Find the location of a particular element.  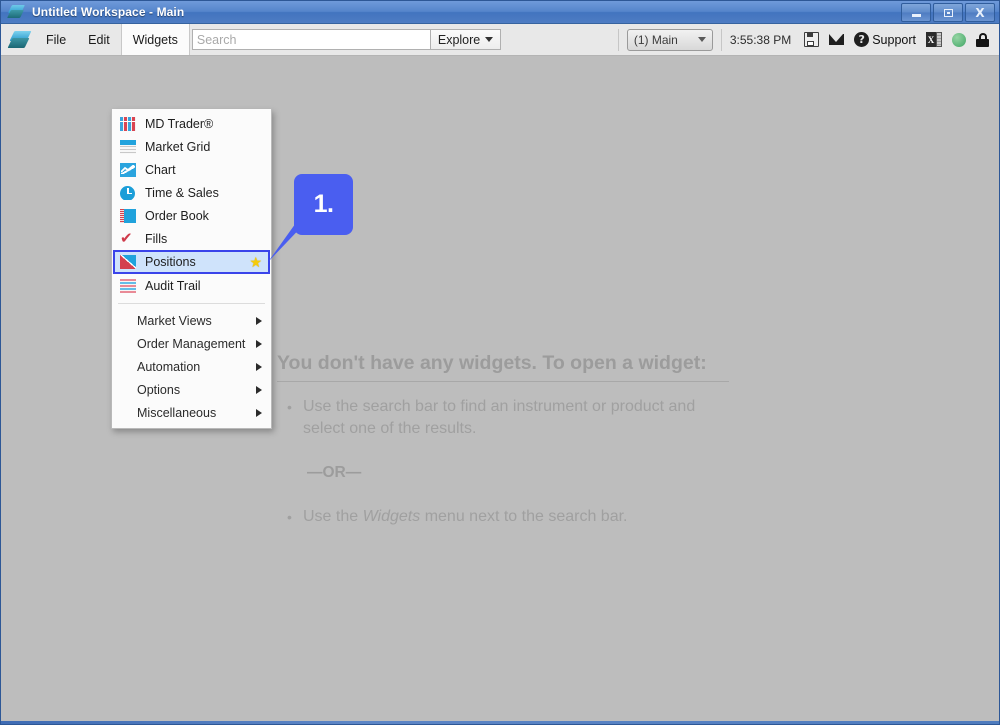

menu-item-market-grid: Market Grid is located at coordinates (191, 146).